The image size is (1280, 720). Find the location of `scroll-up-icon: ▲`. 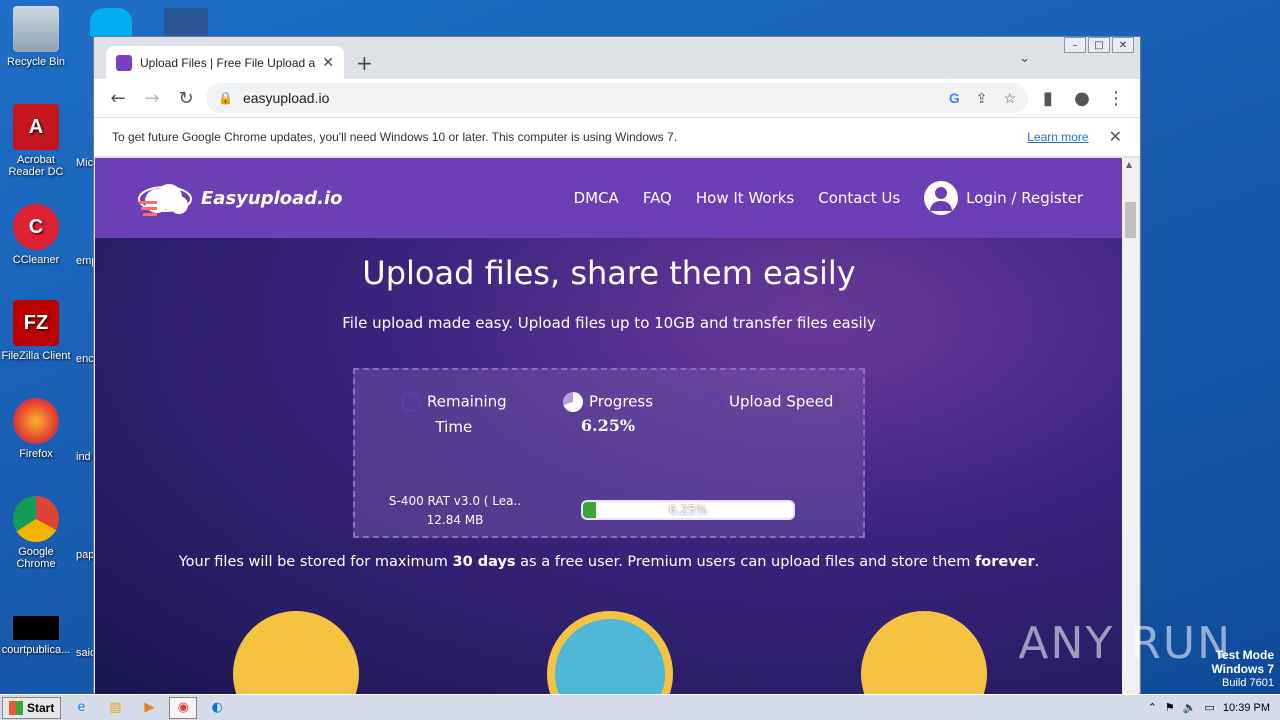

scroll-up-icon: ▲ is located at coordinates (1129, 164).